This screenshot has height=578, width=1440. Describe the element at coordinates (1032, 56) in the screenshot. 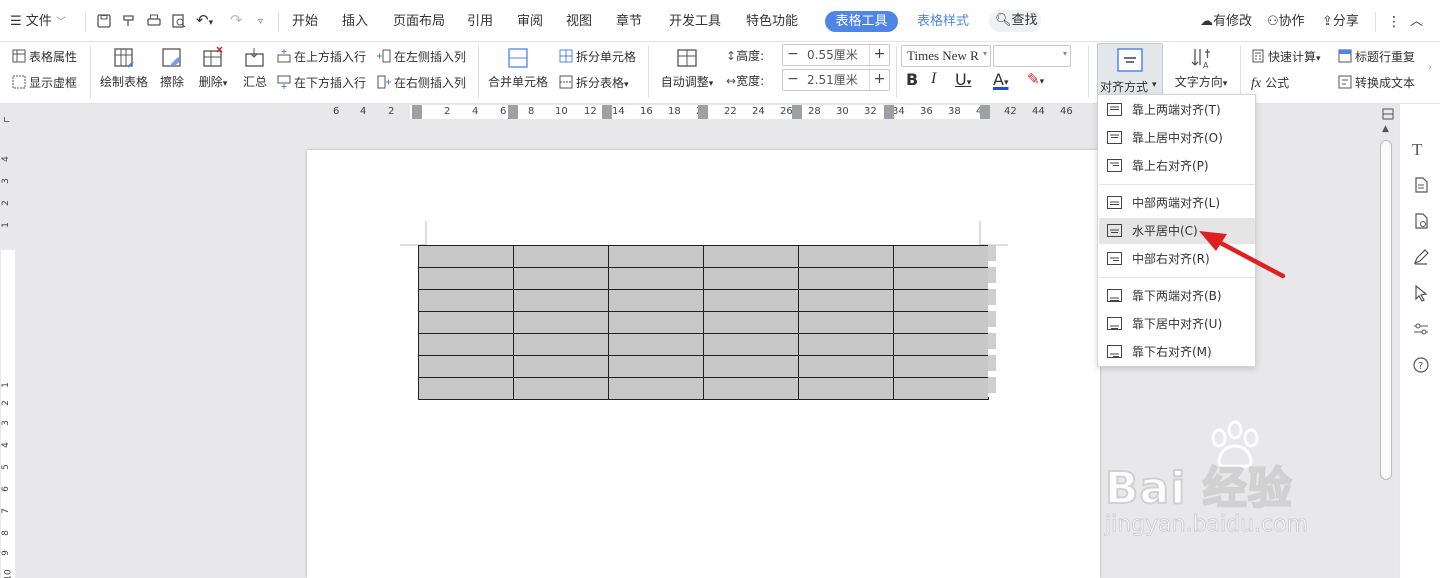

I see `font-size-select: ▾` at that location.